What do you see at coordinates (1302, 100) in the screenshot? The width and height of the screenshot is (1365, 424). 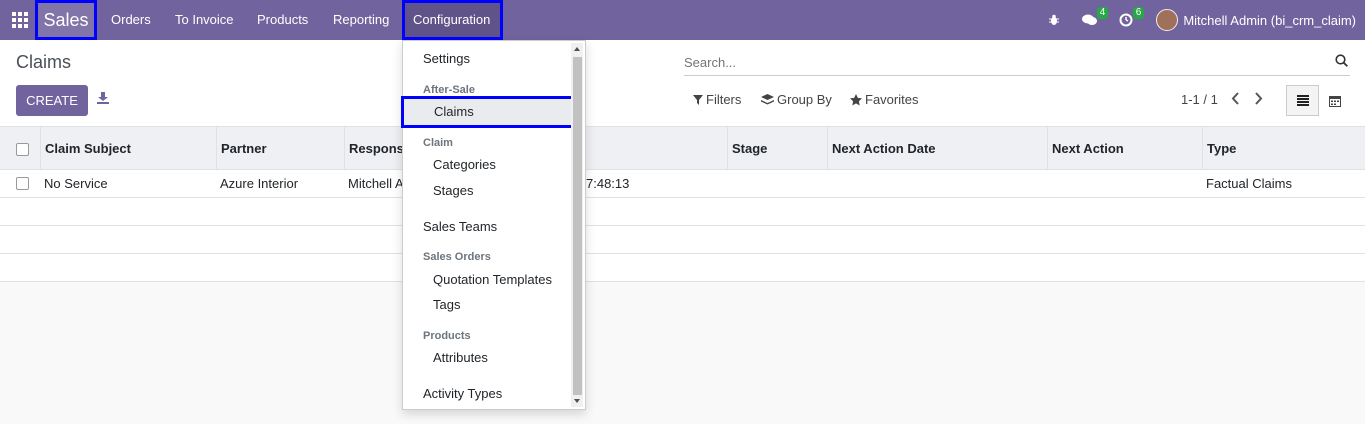 I see `list-view-icon` at bounding box center [1302, 100].